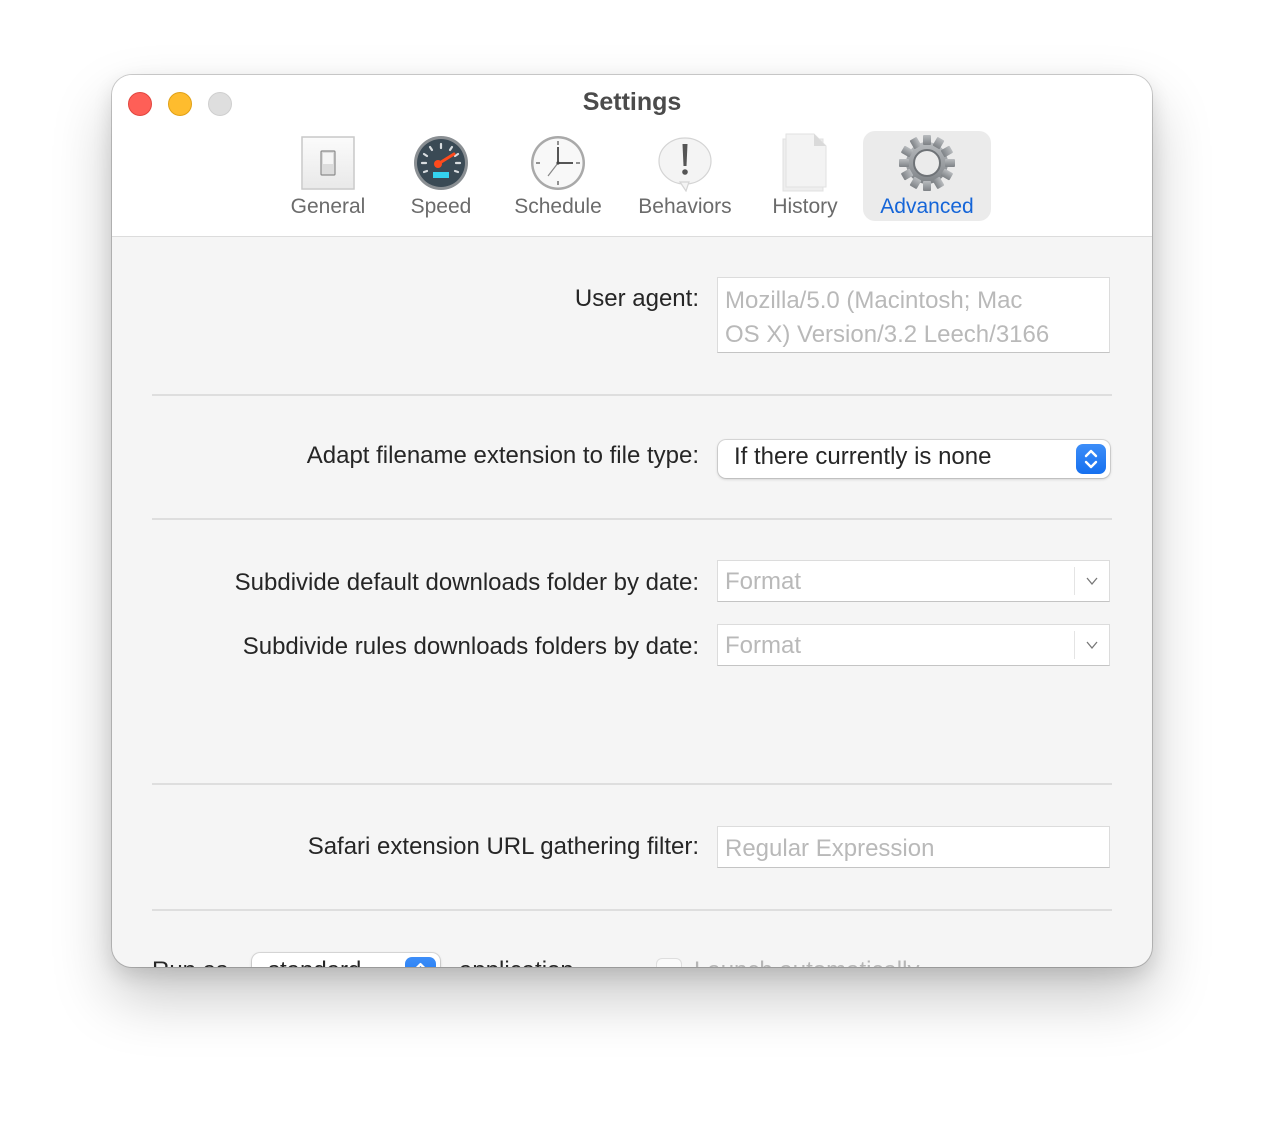 This screenshot has height=1129, width=1264. I want to click on tab-schedule-label: Schedule, so click(558, 206).